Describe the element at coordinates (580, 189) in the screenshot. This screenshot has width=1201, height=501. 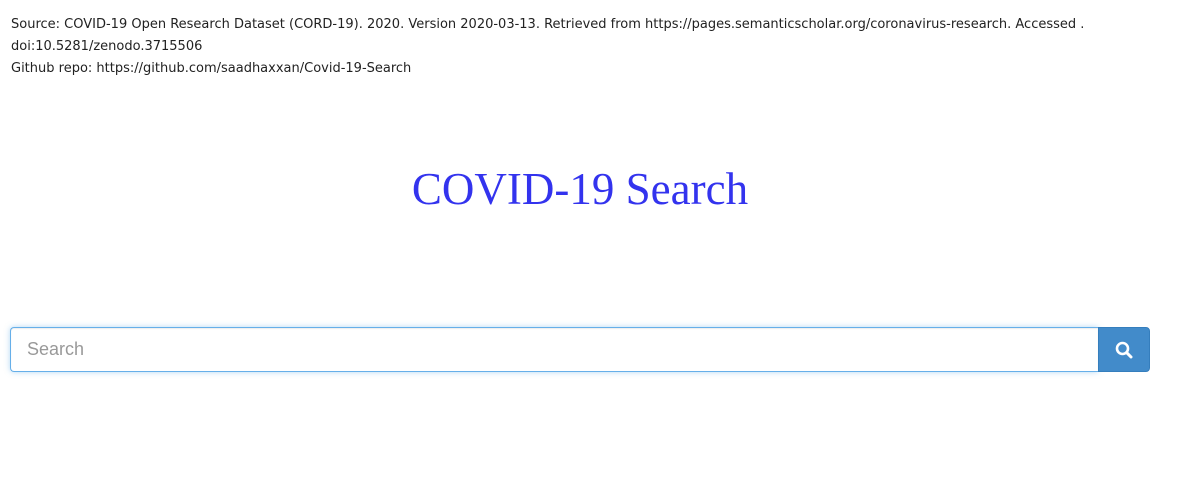
I see `page-title: COVID-19 Search` at that location.